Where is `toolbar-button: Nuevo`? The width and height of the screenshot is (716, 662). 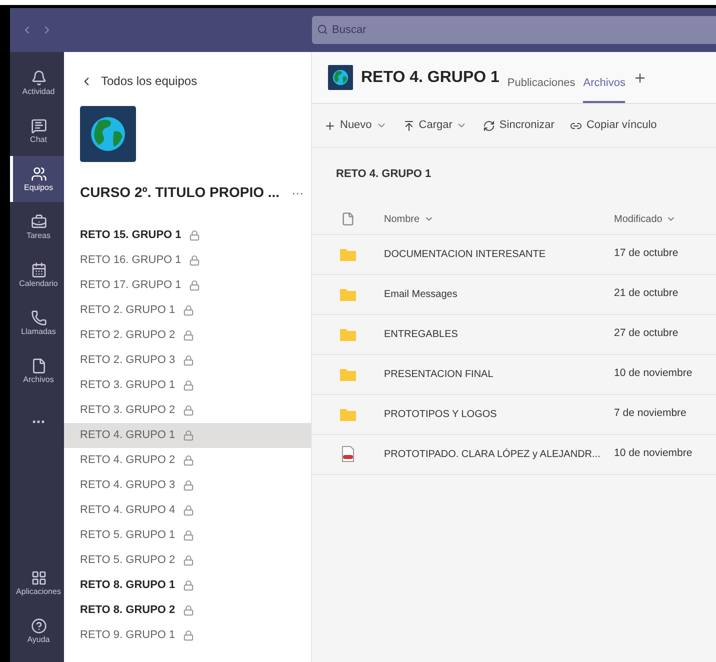 toolbar-button: Nuevo is located at coordinates (355, 125).